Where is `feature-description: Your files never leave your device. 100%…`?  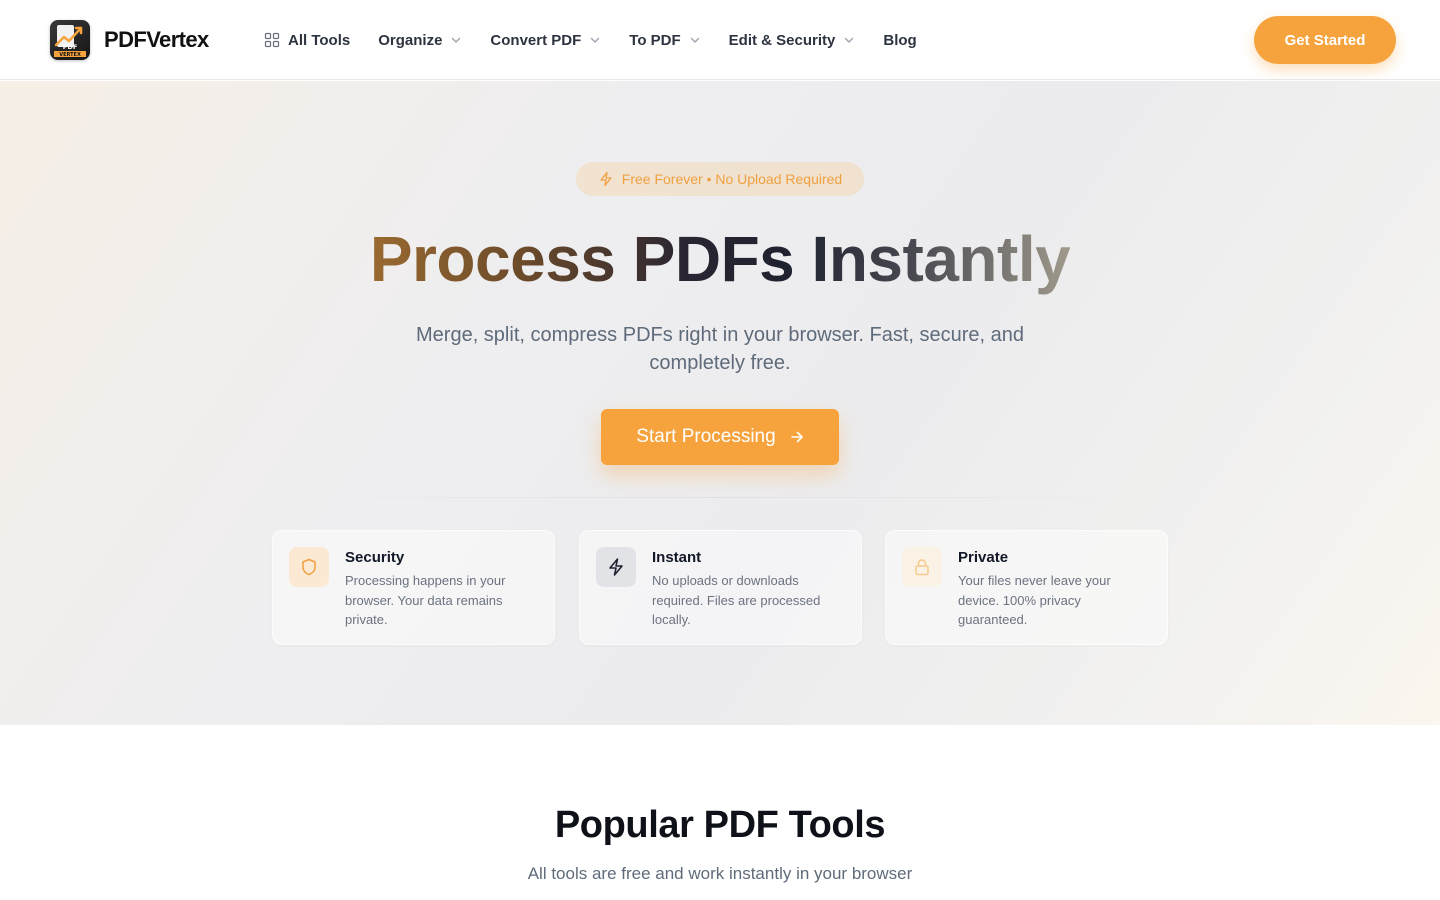 feature-description: Your files never leave your device. 100%… is located at coordinates (1034, 600).